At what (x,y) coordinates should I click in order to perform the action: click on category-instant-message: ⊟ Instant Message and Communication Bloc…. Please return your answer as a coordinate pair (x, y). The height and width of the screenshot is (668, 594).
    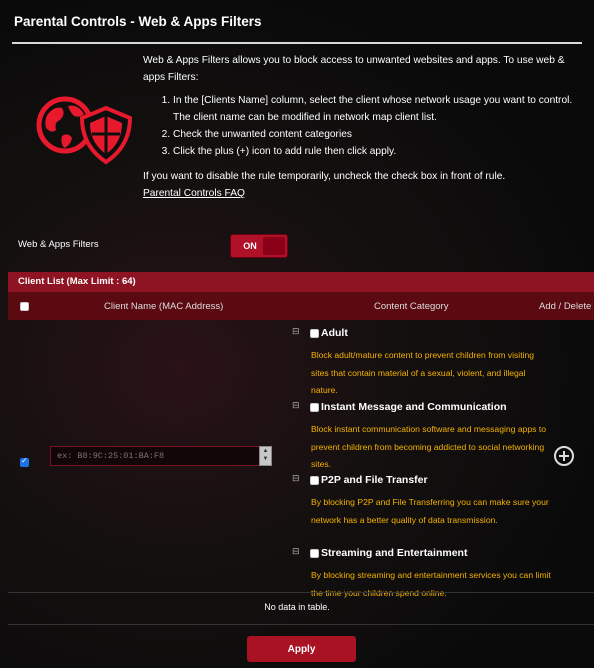
    Looking at the image, I should click on (422, 434).